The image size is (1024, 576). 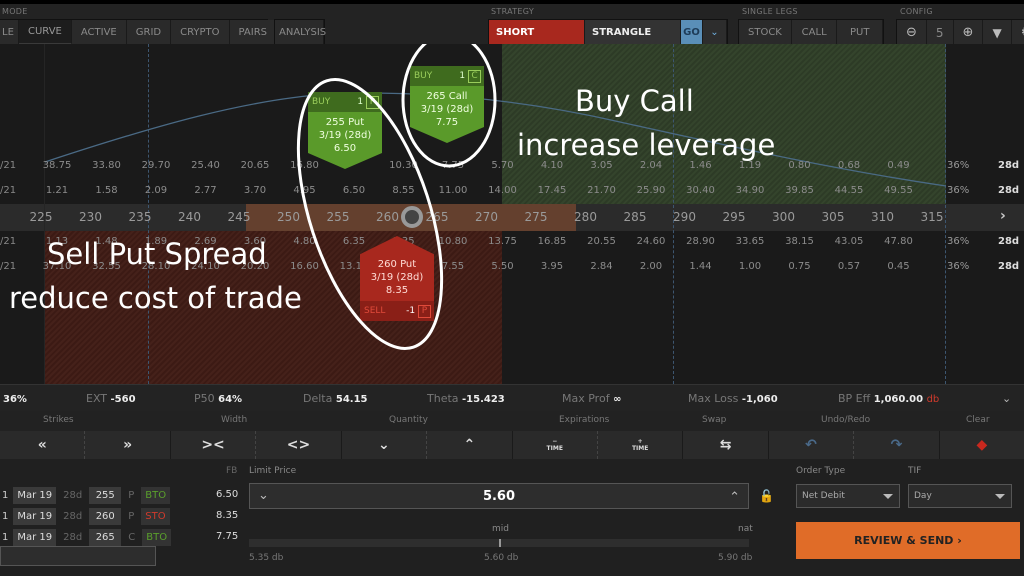 I want to click on bp-effect-value: 1,060.00, so click(x=898, y=399).